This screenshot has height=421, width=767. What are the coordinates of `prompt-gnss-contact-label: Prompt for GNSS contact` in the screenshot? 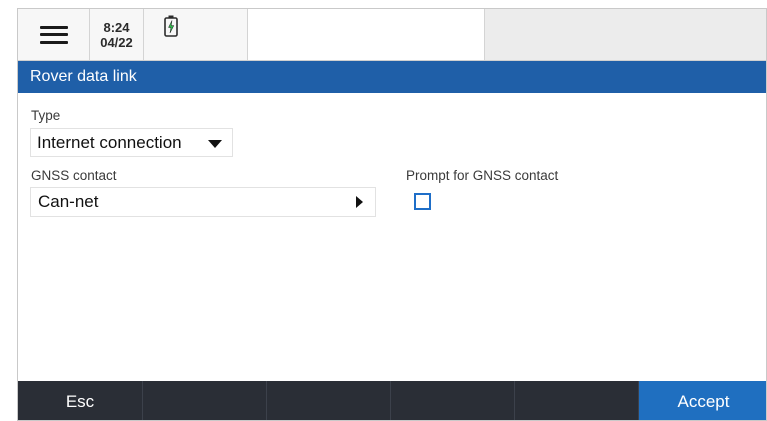 It's located at (482, 175).